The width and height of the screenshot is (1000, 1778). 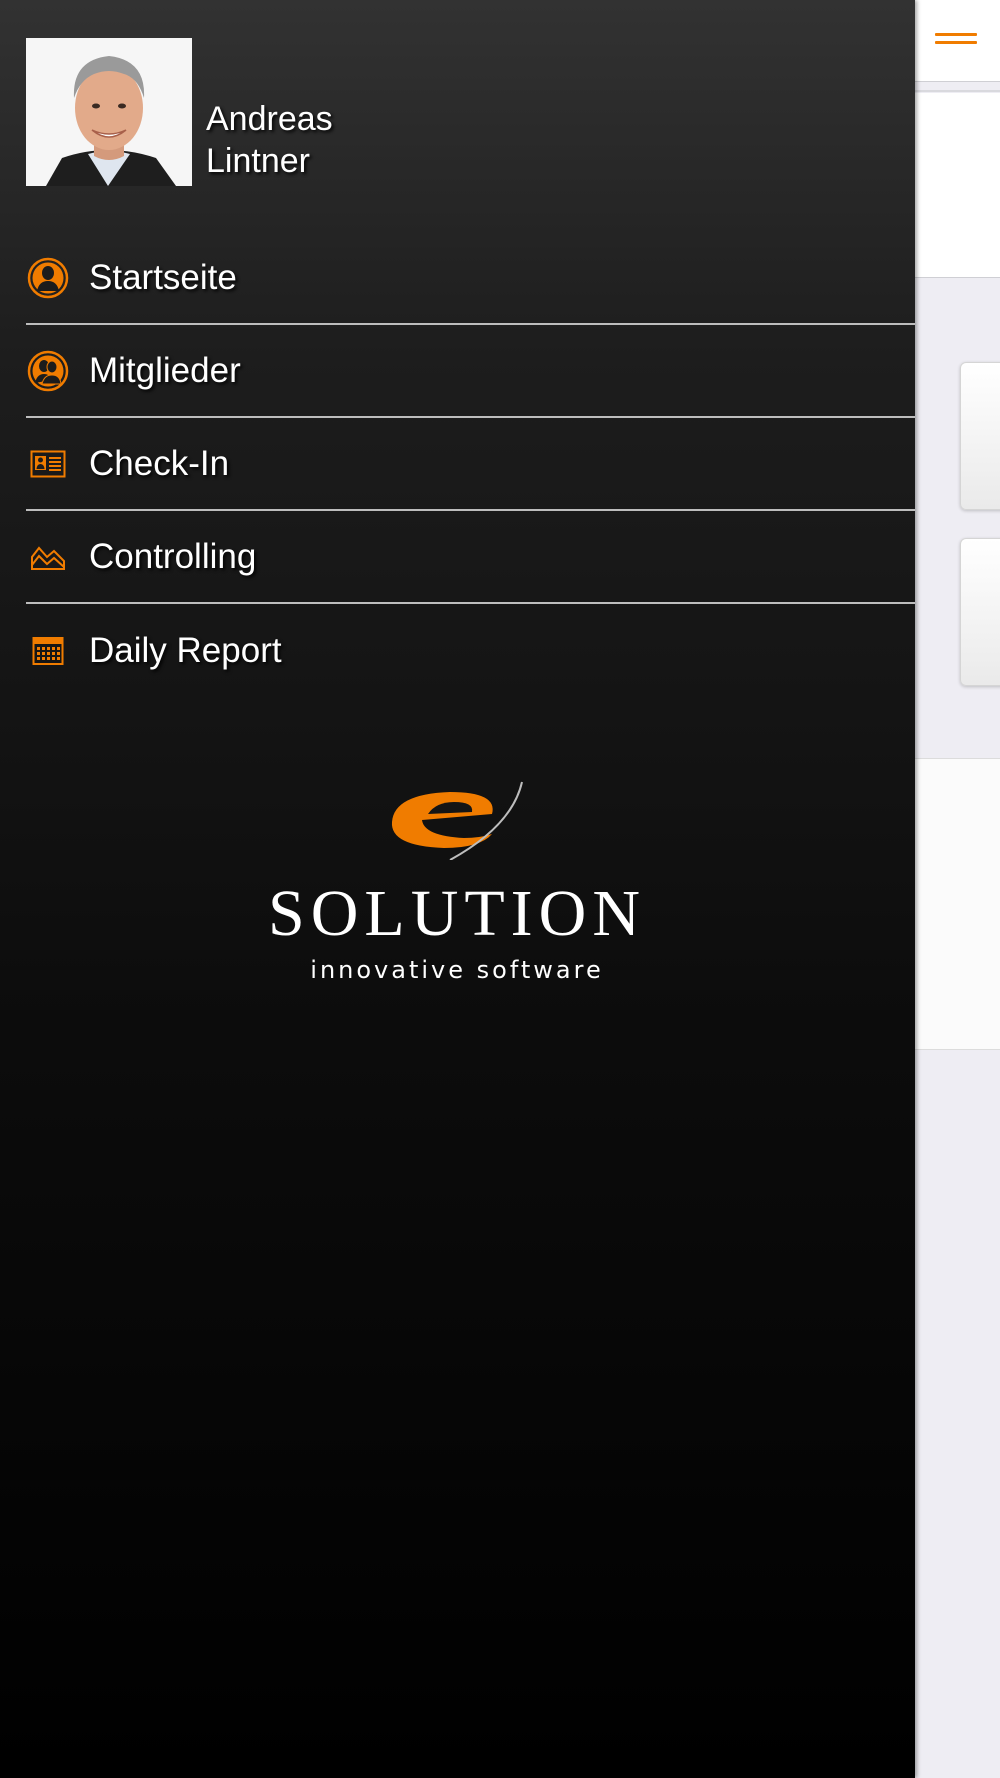 What do you see at coordinates (457, 970) in the screenshot?
I see `logo-tagline: innovative software` at bounding box center [457, 970].